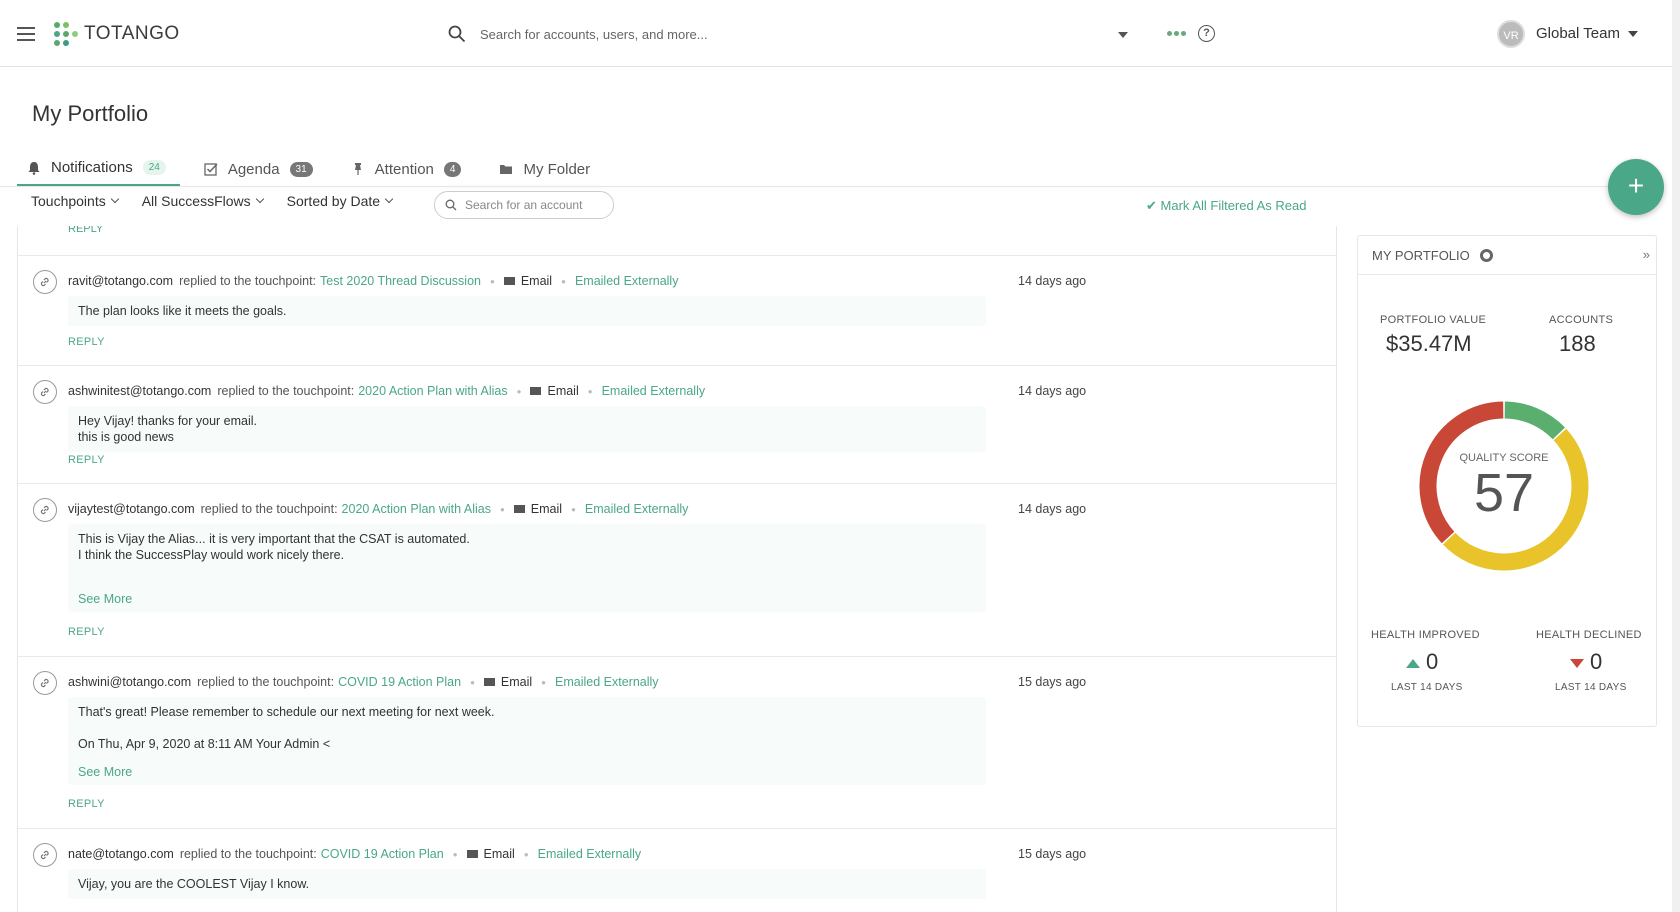 The width and height of the screenshot is (1680, 912). I want to click on touchpoints-filter: Touchpoints, so click(75, 201).